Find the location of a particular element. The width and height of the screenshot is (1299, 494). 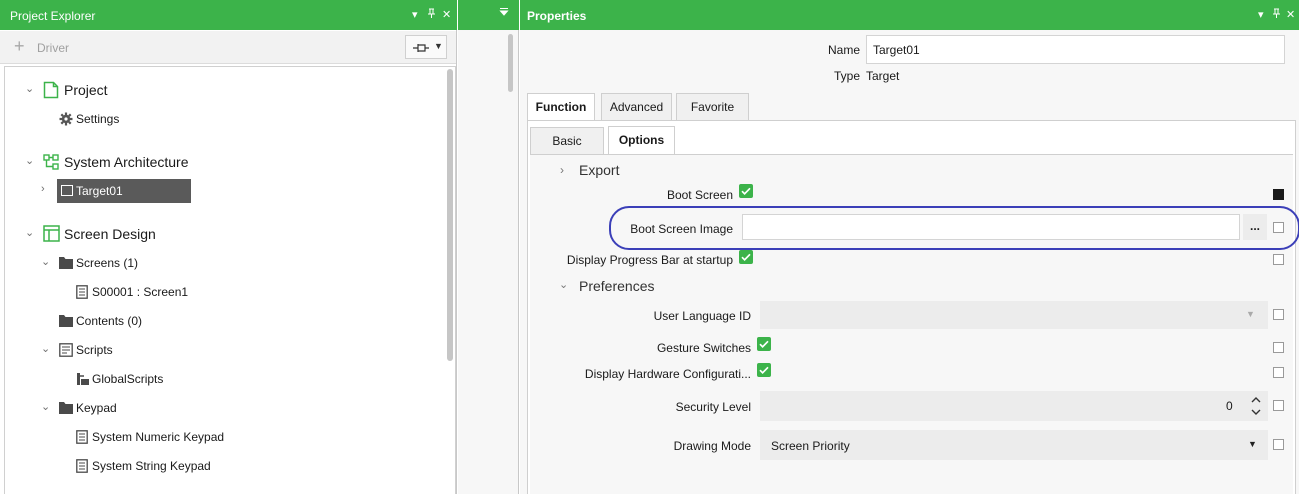

tree-item-settings: Settings is located at coordinates (225, 119).